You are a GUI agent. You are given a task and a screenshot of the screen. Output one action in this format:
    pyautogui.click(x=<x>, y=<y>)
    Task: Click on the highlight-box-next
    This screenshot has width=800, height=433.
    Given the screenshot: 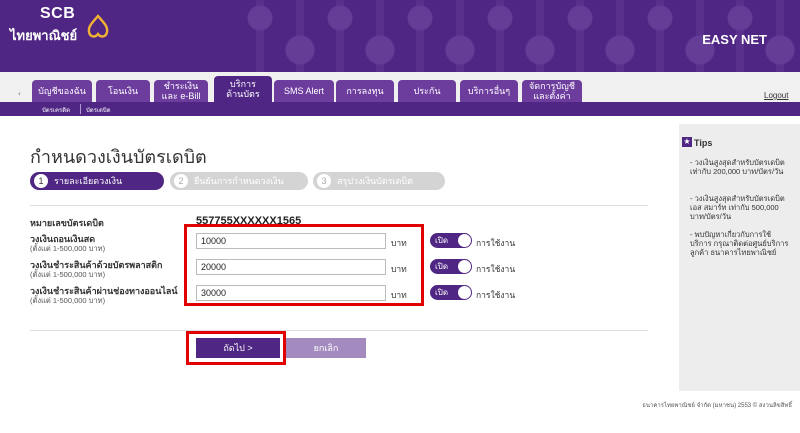 What is the action you would take?
    pyautogui.click(x=236, y=348)
    